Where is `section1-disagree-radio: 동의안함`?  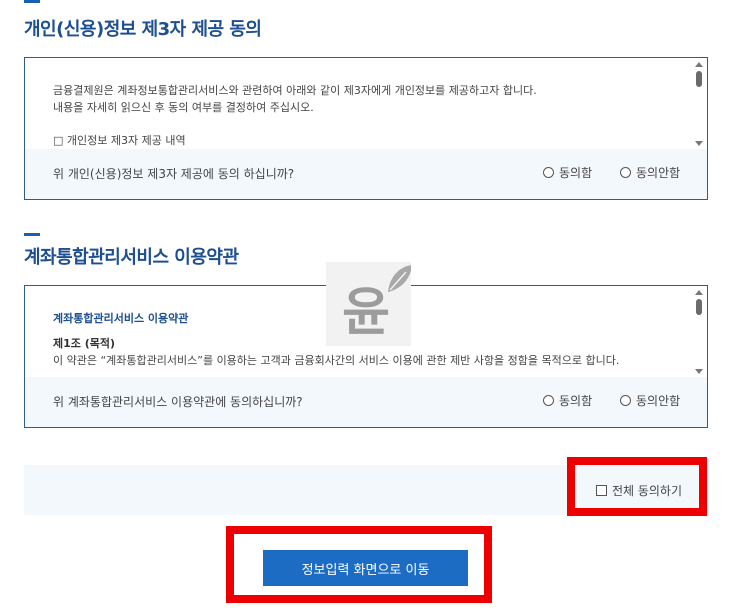 section1-disagree-radio: 동의안함 is located at coordinates (650, 172).